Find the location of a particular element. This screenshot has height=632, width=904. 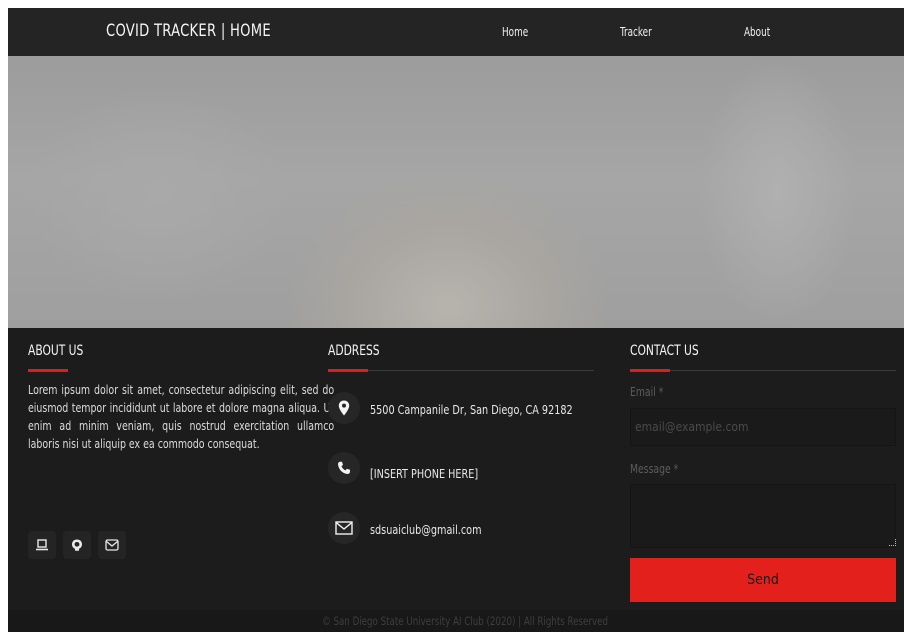

address-phone: [INSERT PHONE HERE] is located at coordinates (424, 473).